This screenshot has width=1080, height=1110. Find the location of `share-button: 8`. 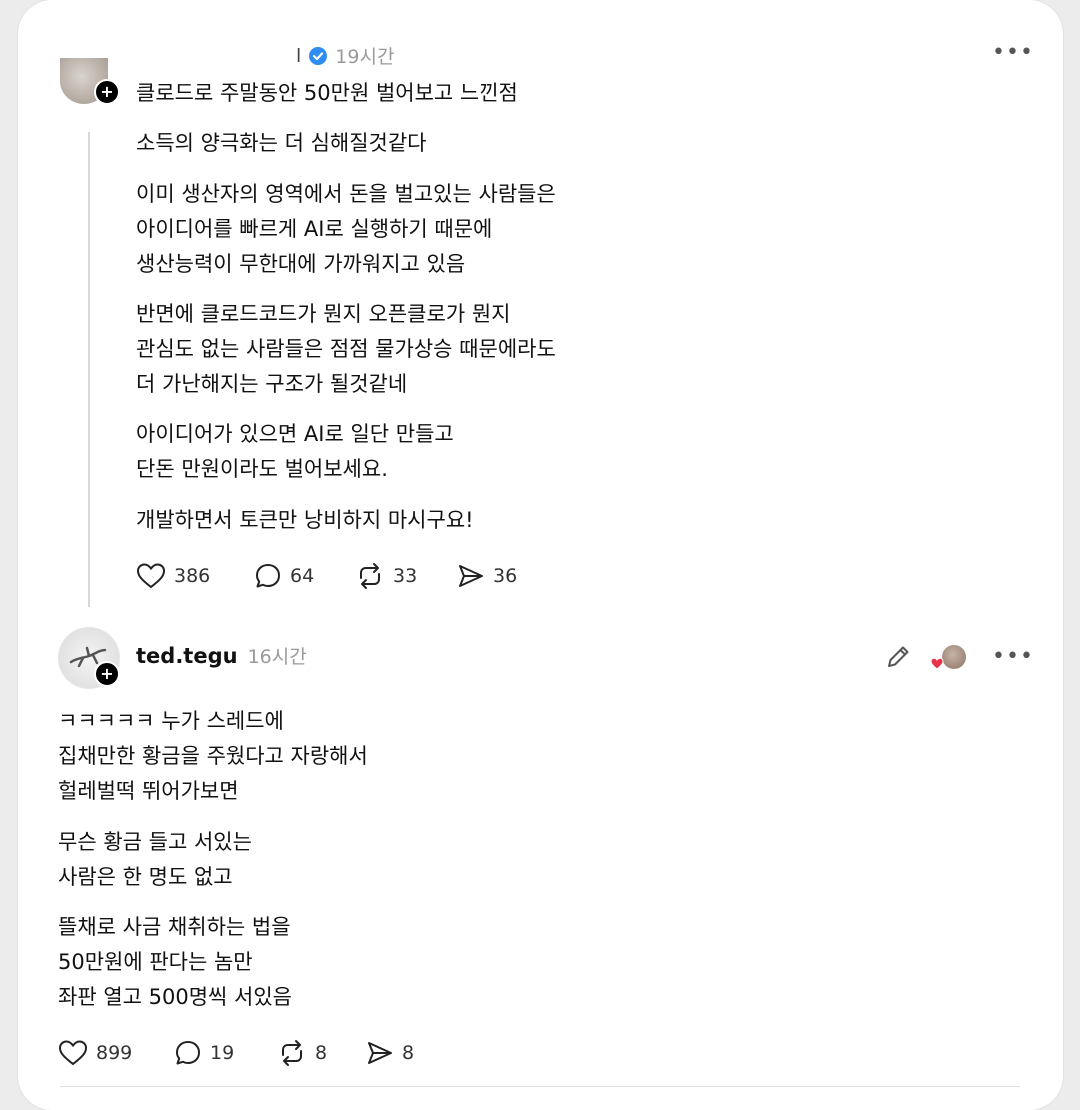

share-button: 8 is located at coordinates (390, 1053).